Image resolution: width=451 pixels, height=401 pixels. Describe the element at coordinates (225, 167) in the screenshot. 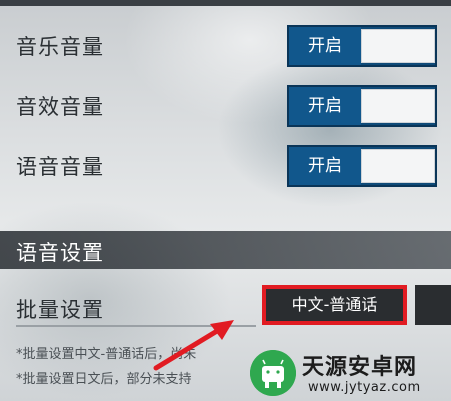

I see `setting-row-voice-volume: 语音音量 开启` at that location.